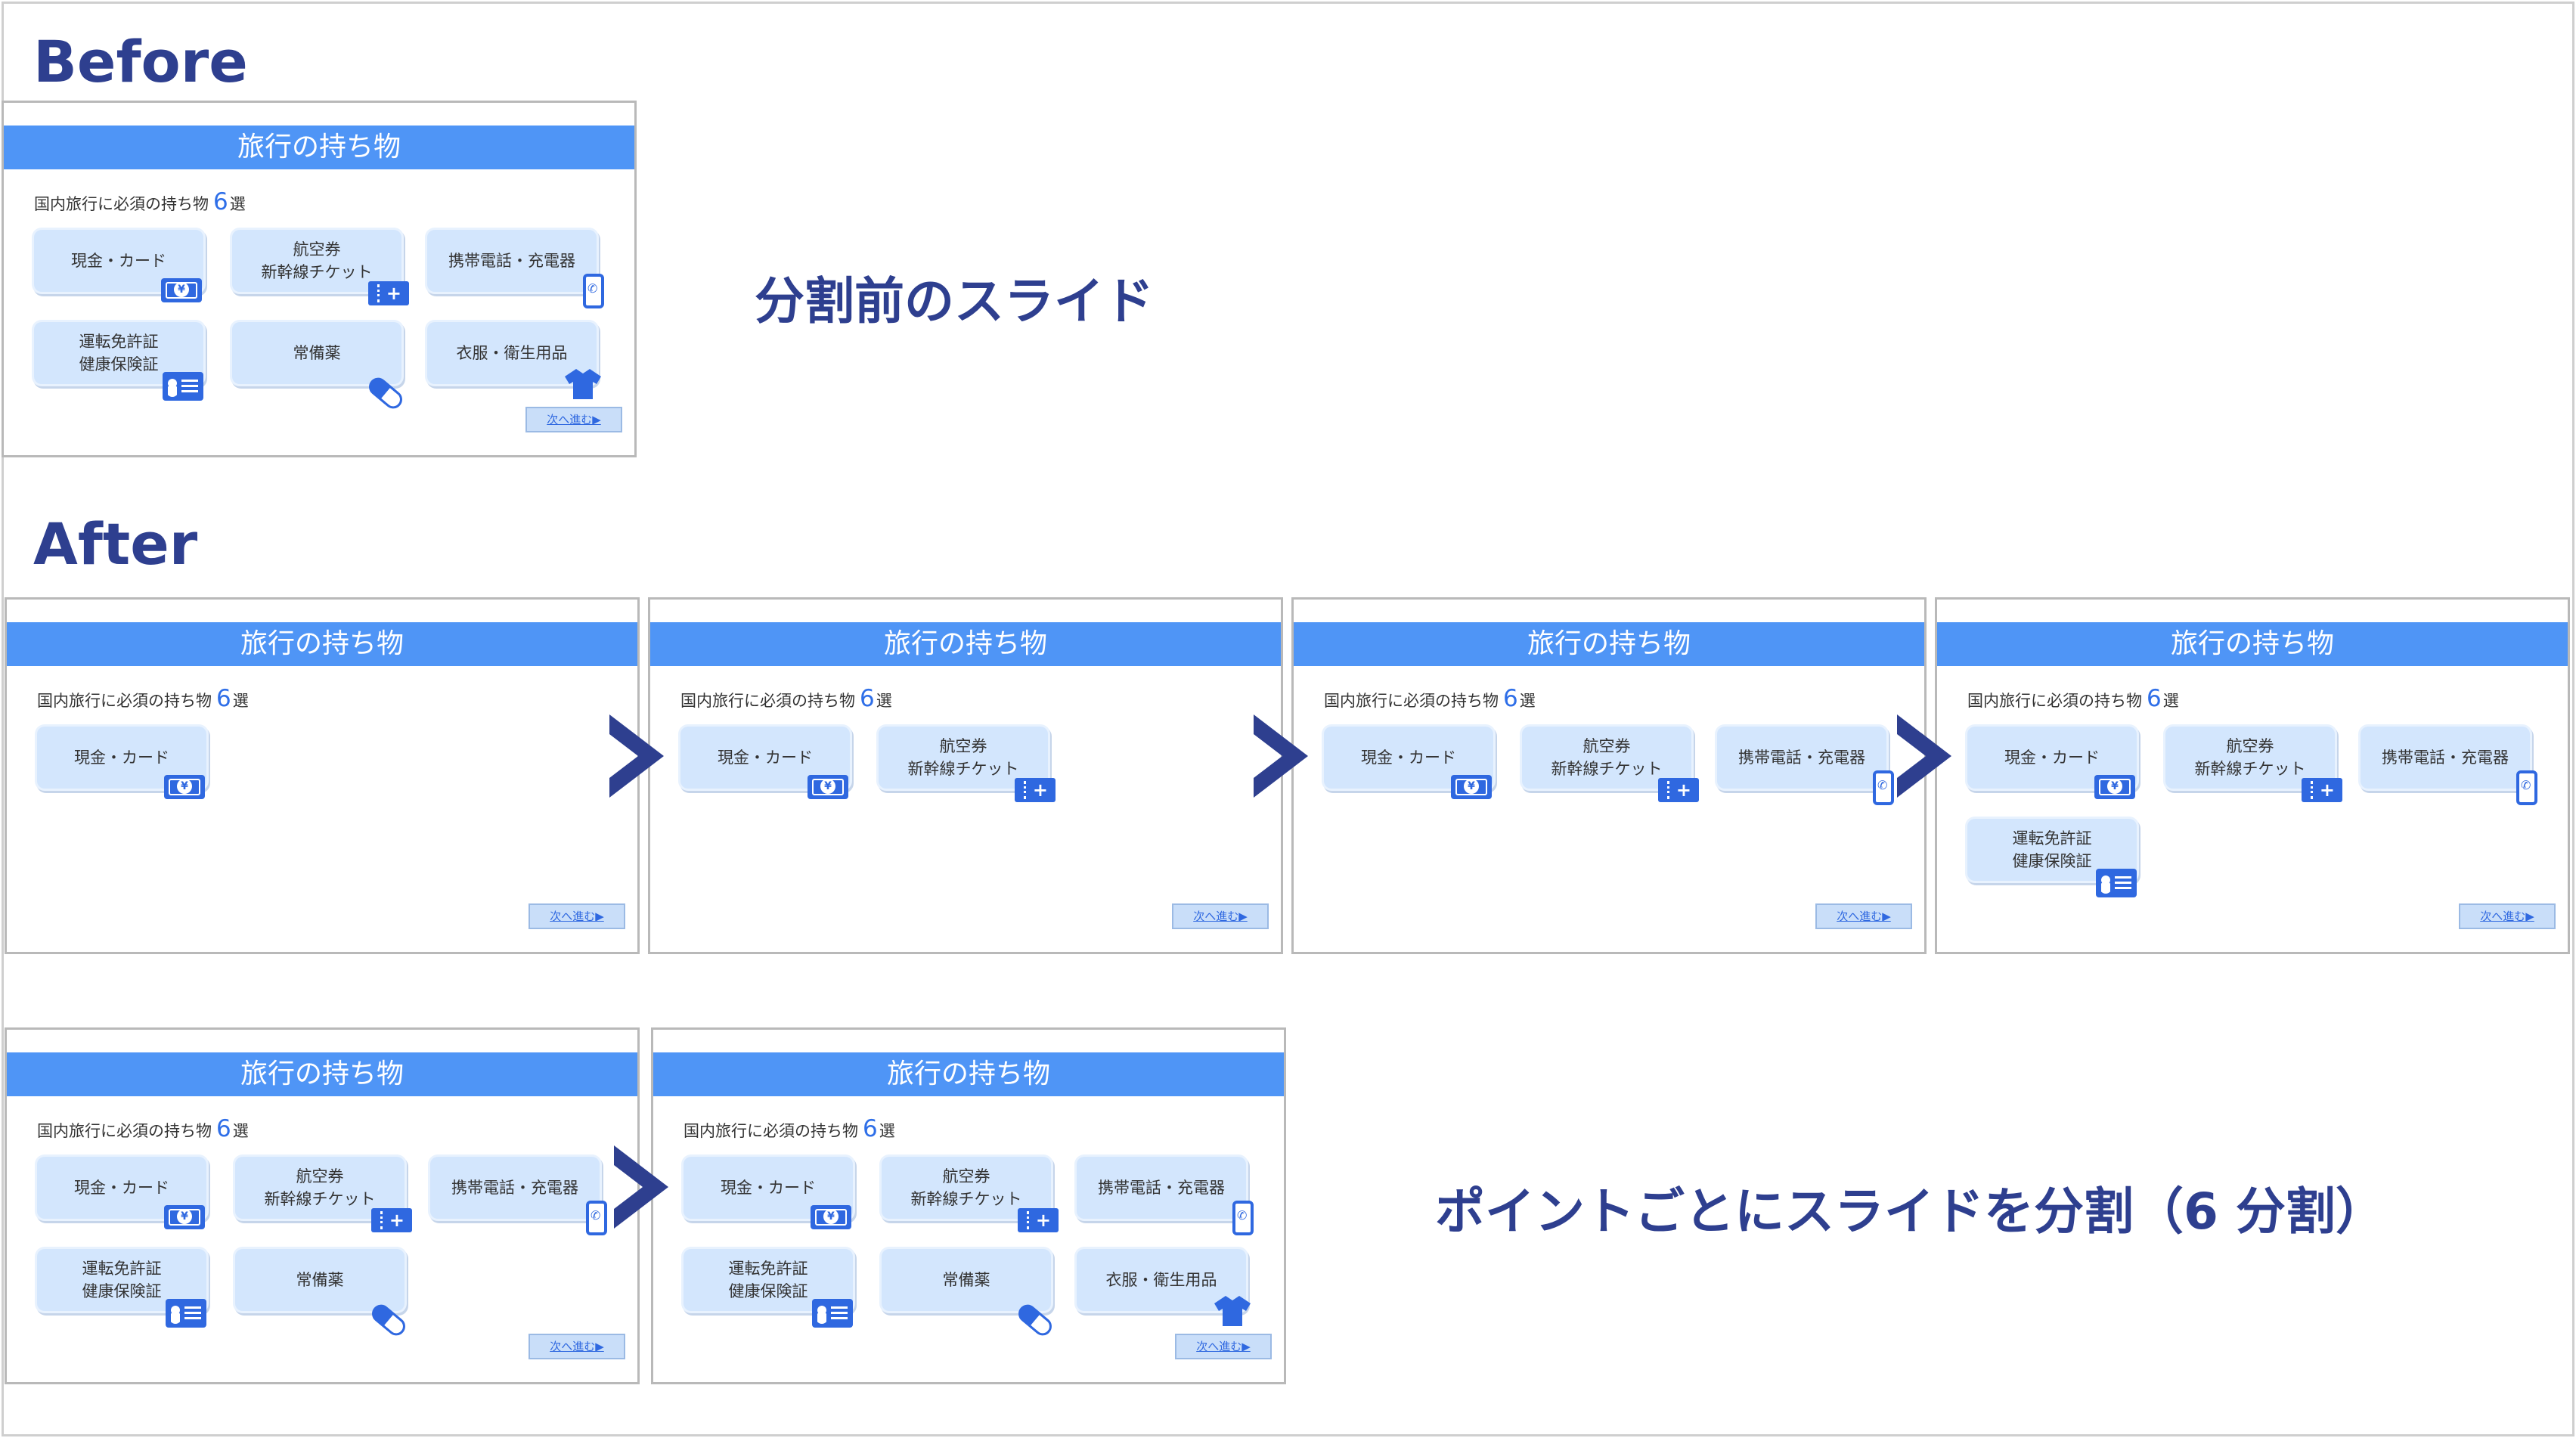 The height and width of the screenshot is (1438, 2576). I want to click on before-caption: 分割前のスライド, so click(955, 301).